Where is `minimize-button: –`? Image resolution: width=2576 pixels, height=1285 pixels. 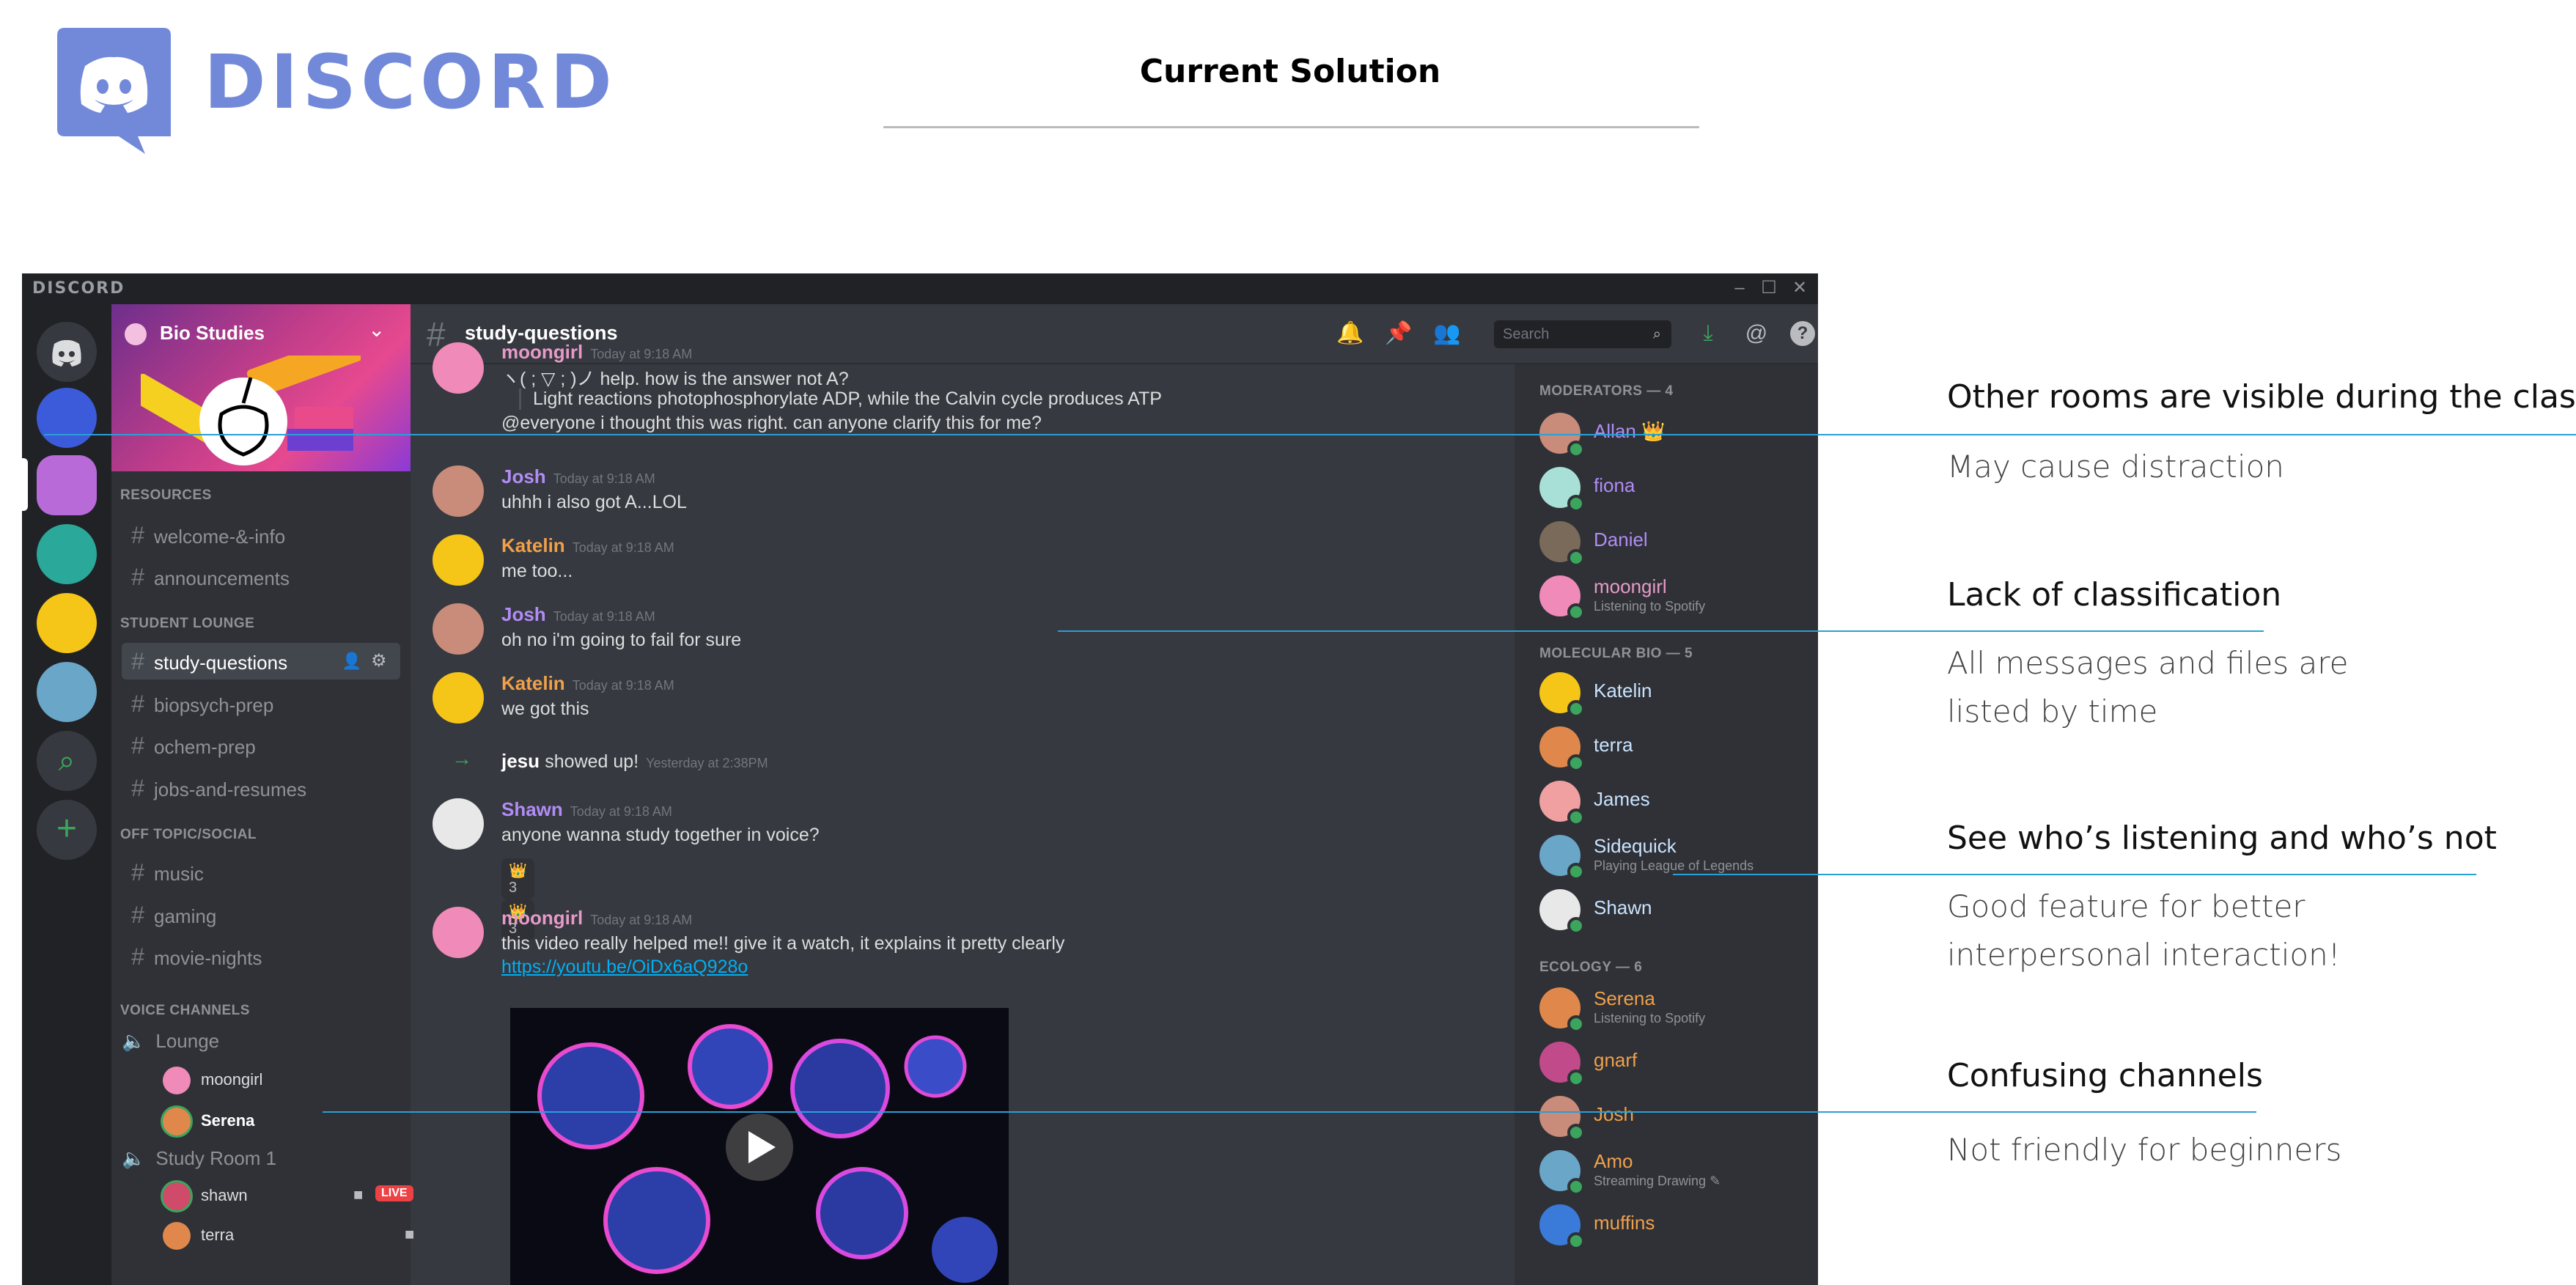 minimize-button: – is located at coordinates (1739, 288).